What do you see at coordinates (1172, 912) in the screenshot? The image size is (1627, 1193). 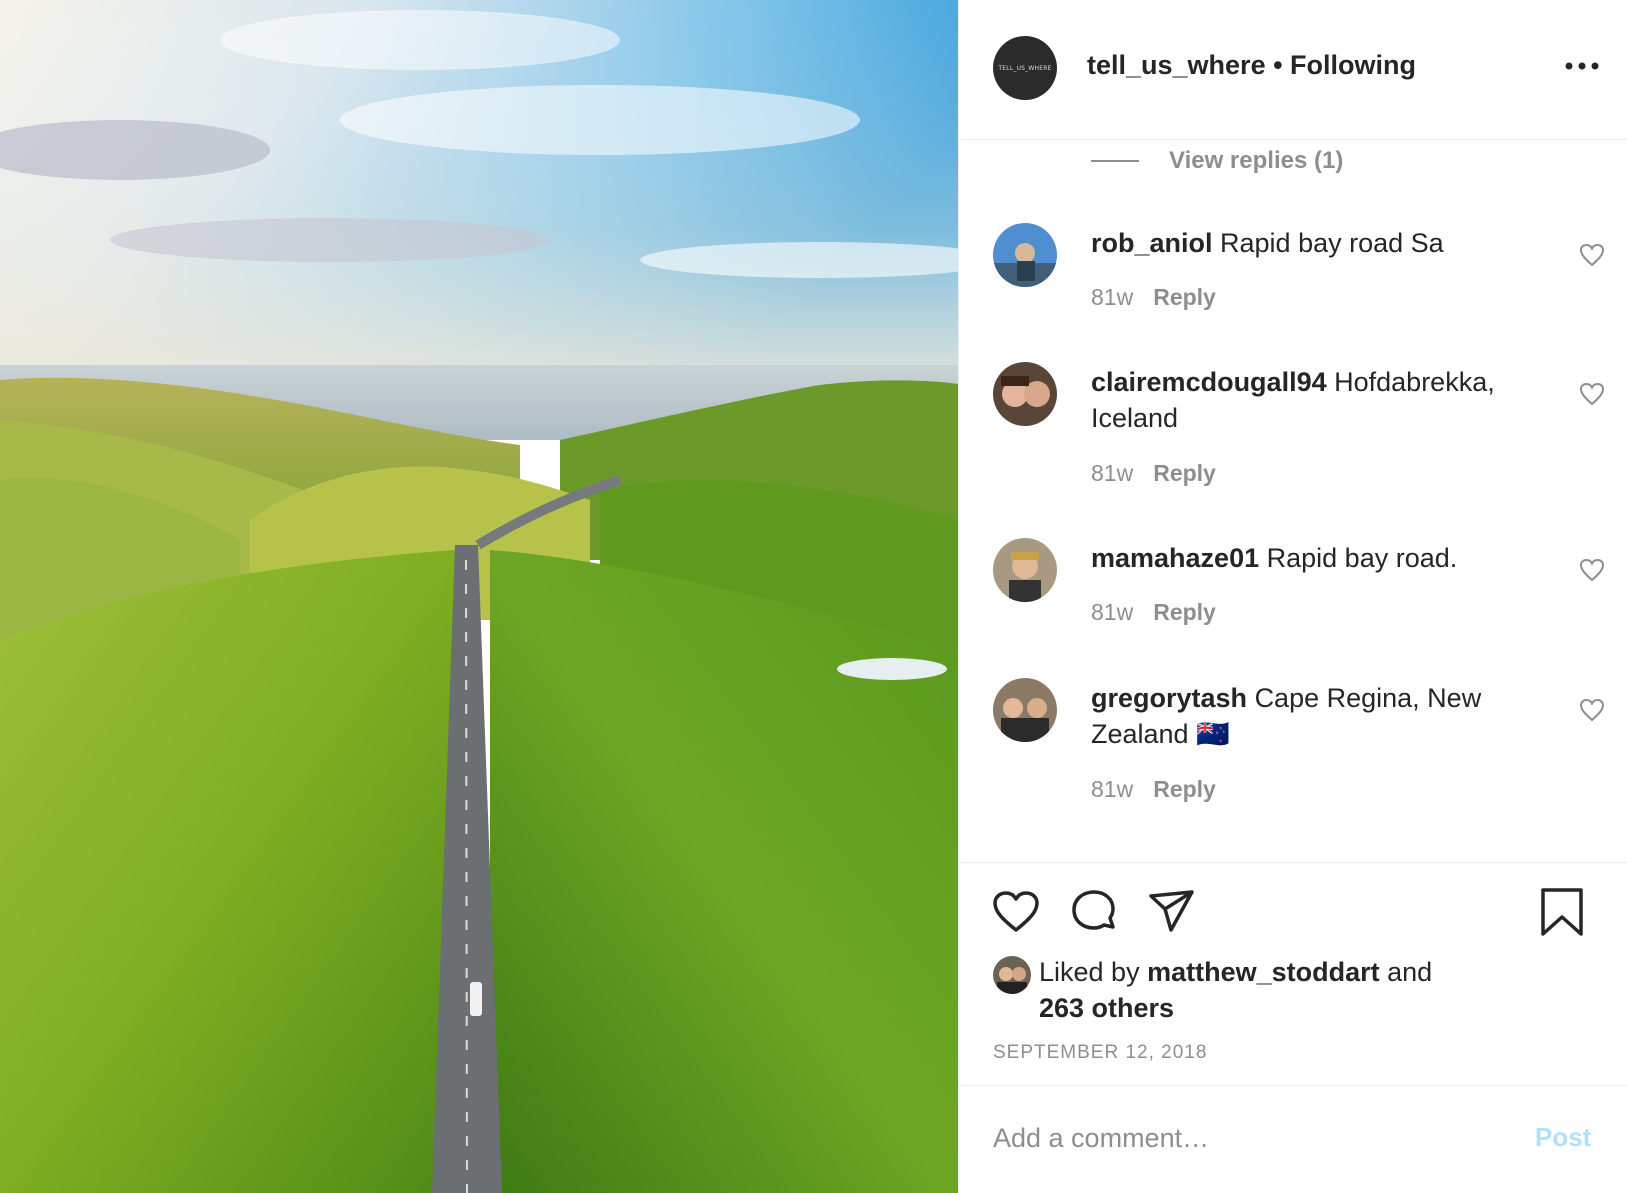 I see `paper-plane-icon` at bounding box center [1172, 912].